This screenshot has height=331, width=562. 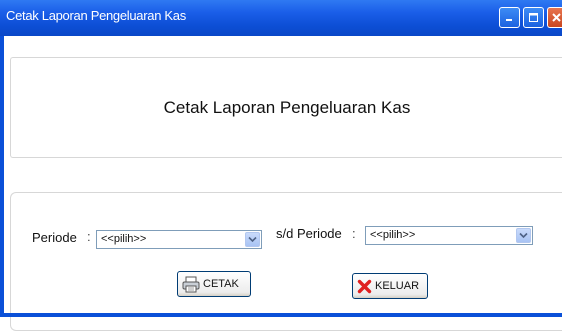 I want to click on keluar-button-label: KELUAR, so click(x=397, y=286).